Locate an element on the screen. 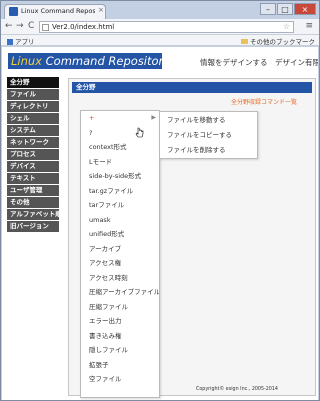 This screenshot has width=320, height=401. company-tagline: 情報をデザインする デザイン有限会社 is located at coordinates (259, 62).